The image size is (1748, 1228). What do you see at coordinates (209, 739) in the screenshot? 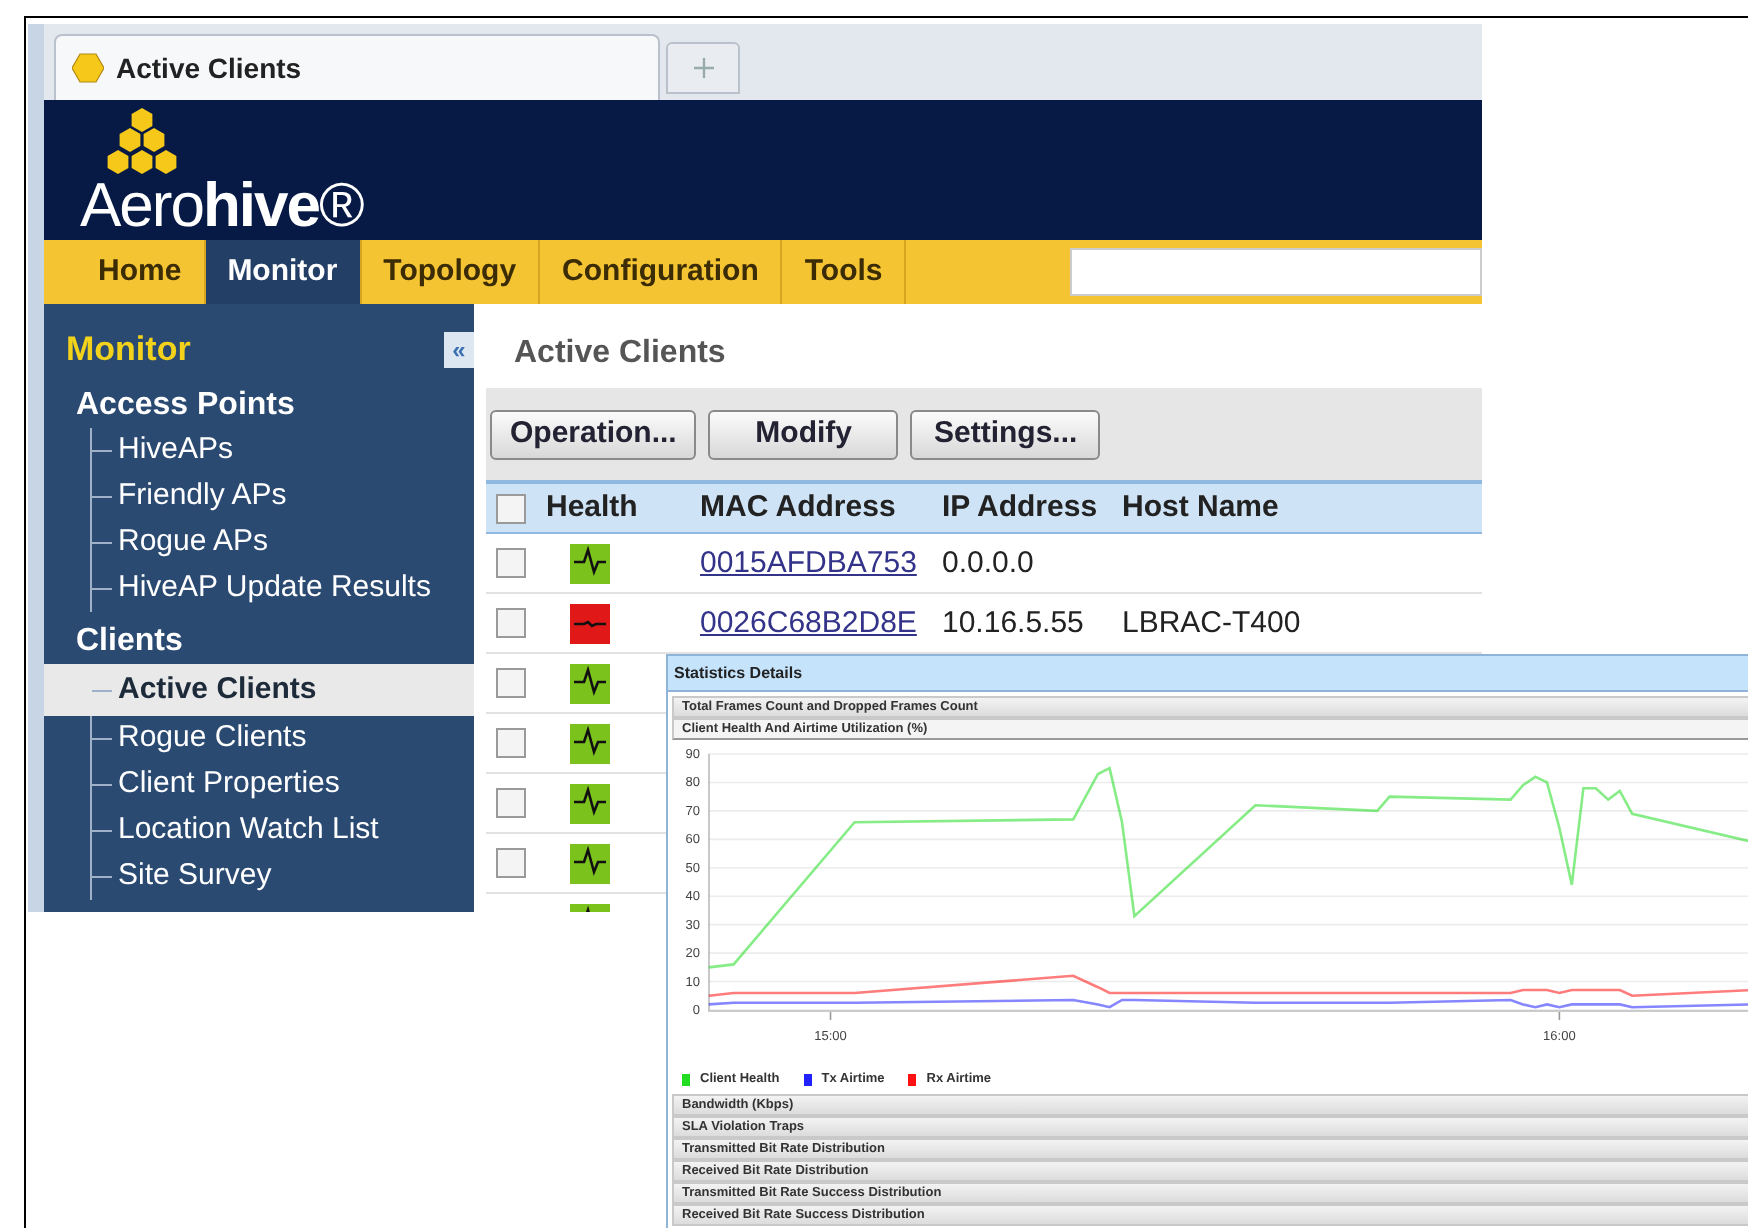
I see `sidebar-item: Rogue Clients` at bounding box center [209, 739].